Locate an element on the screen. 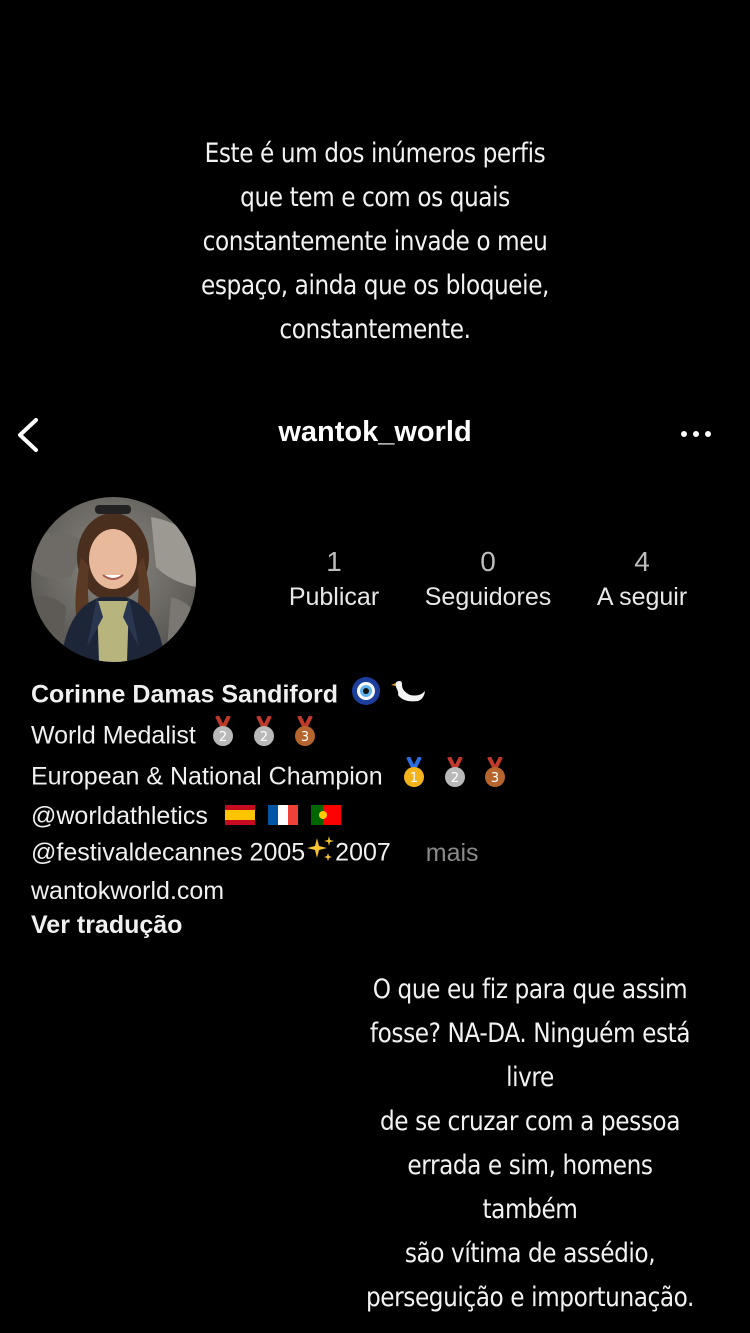 Image resolution: width=750 pixels, height=1333 pixels. profile-avatar is located at coordinates (113, 579).